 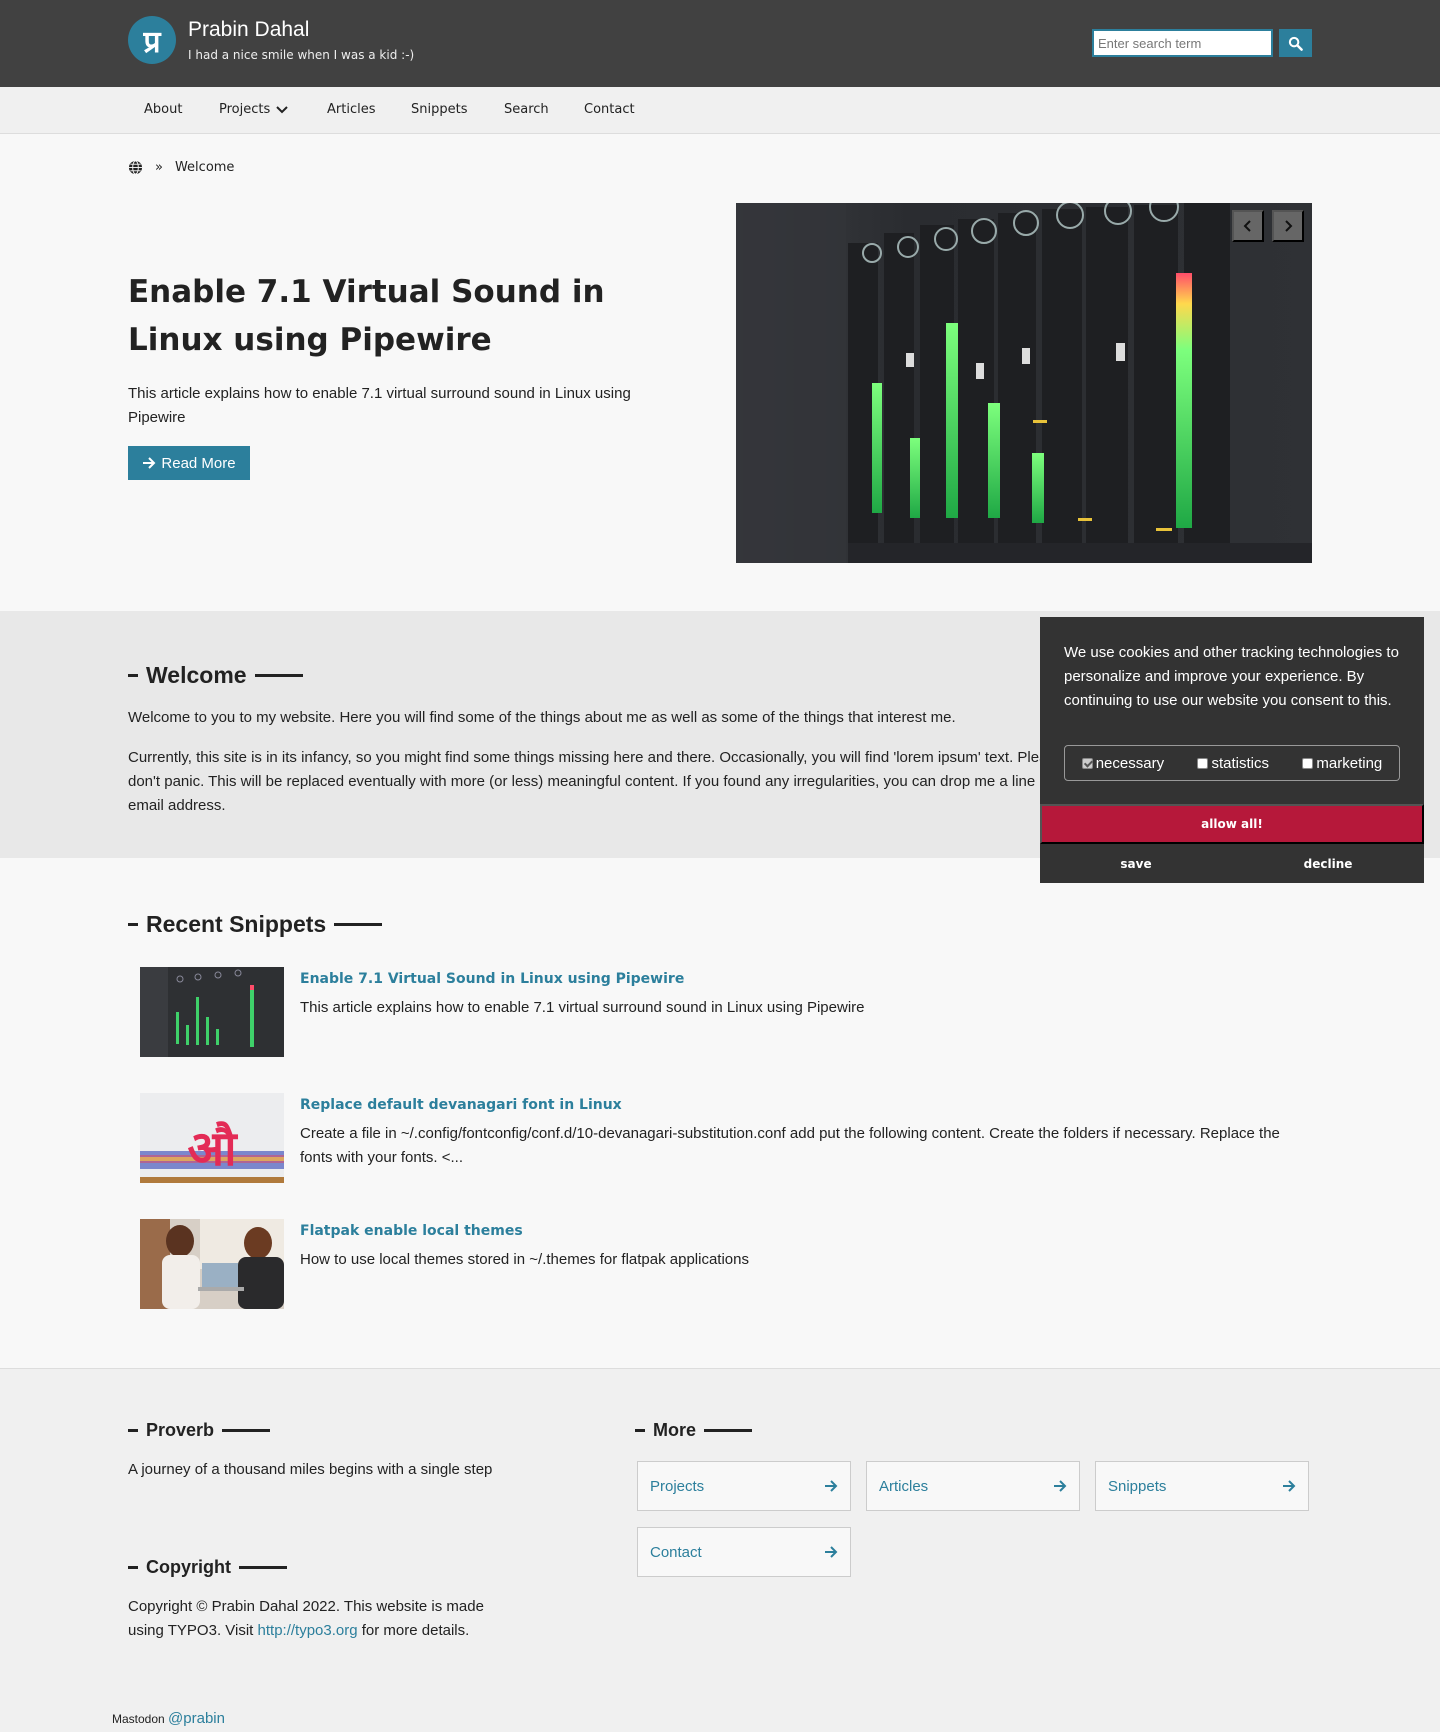 What do you see at coordinates (694, 1430) in the screenshot?
I see `more-heading: More` at bounding box center [694, 1430].